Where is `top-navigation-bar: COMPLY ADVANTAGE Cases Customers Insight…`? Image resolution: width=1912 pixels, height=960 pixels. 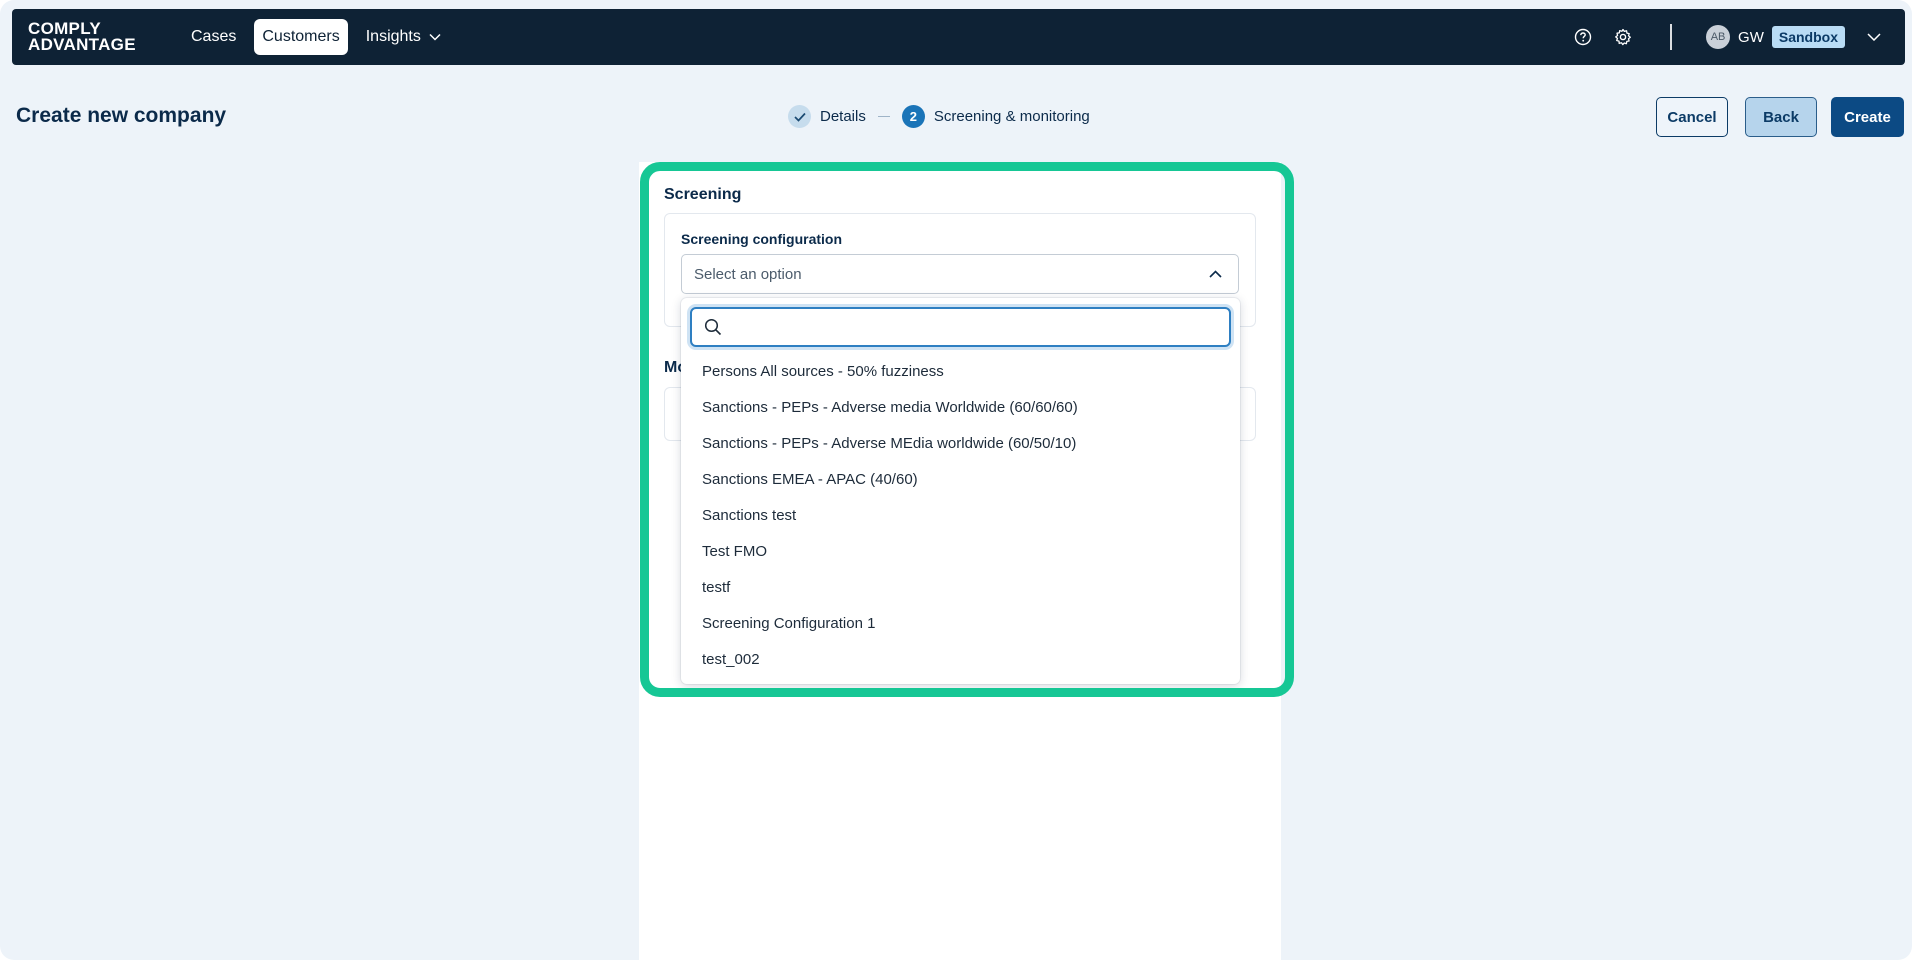 top-navigation-bar: COMPLY ADVANTAGE Cases Customers Insight… is located at coordinates (958, 37).